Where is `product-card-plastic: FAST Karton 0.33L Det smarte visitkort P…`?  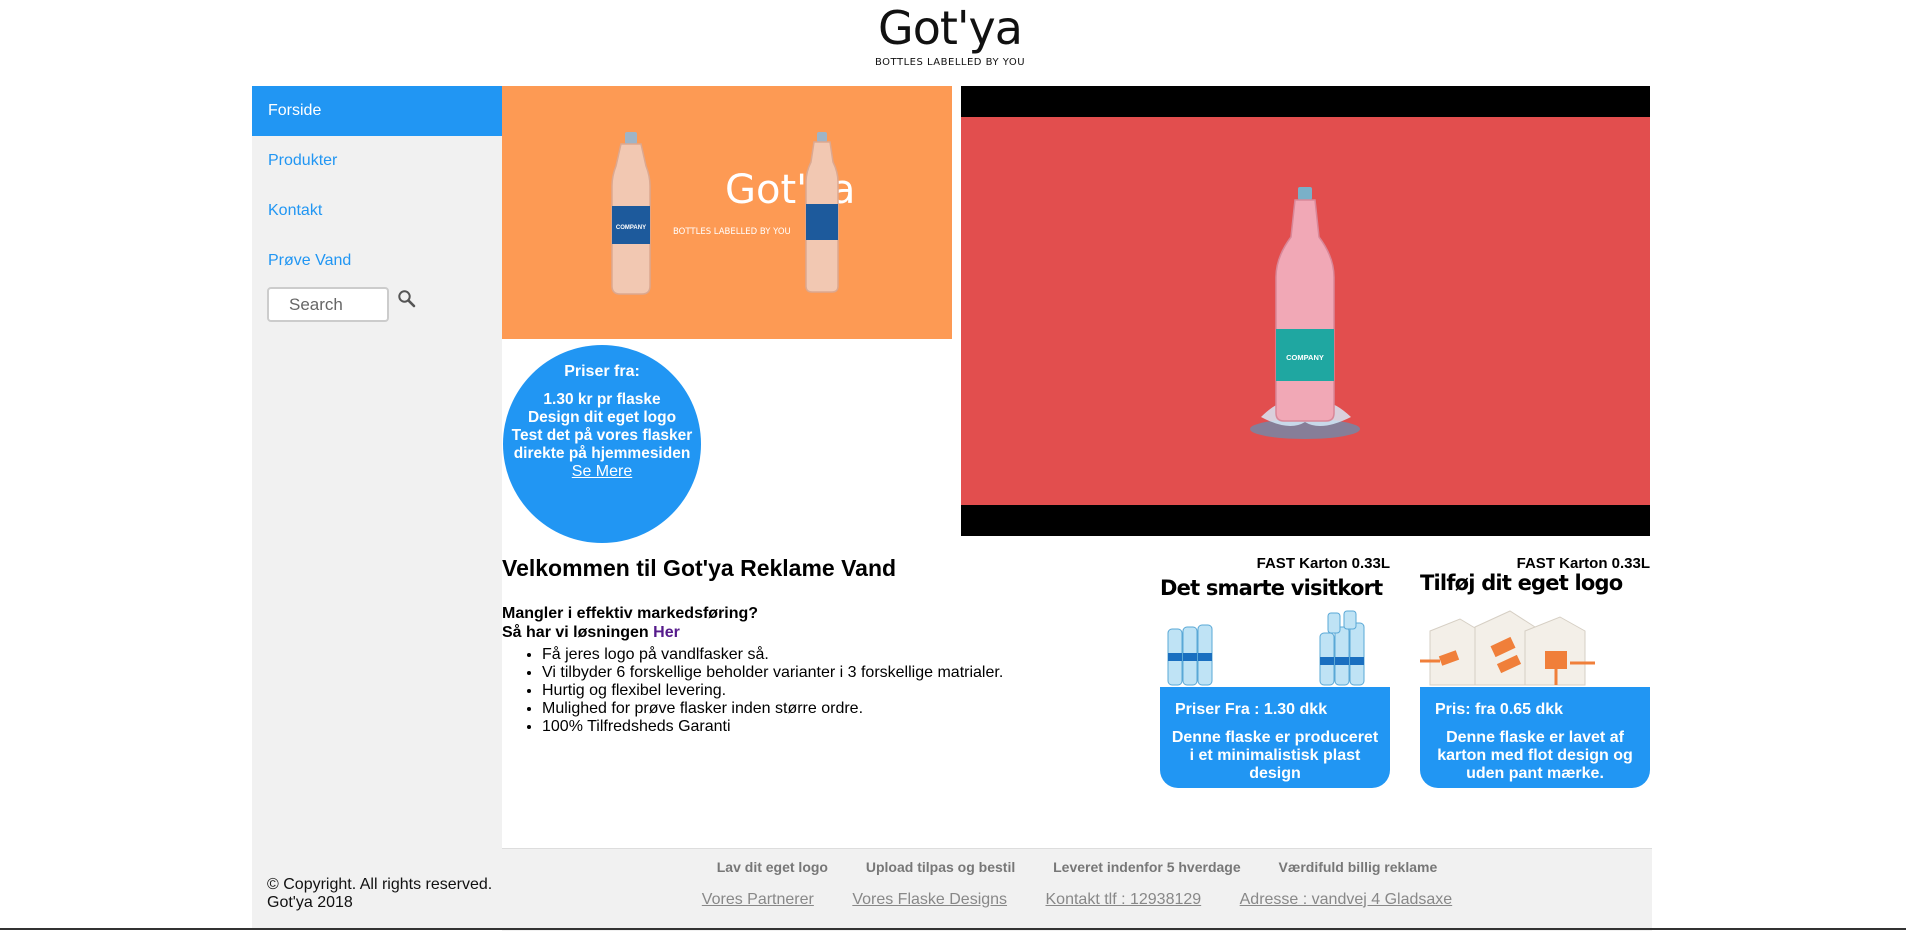 product-card-plastic: FAST Karton 0.33L Det smarte visitkort P… is located at coordinates (1275, 671).